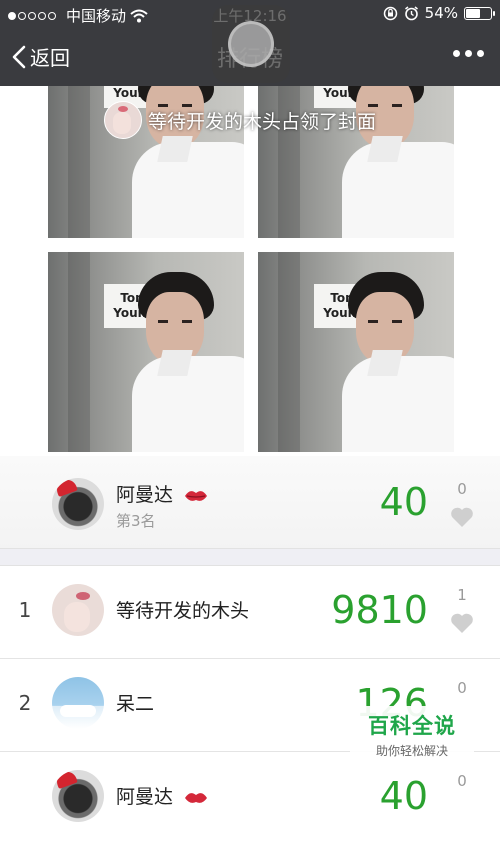 The height and width of the screenshot is (845, 500). I want to click on rotation-lock-icon, so click(390, 13).